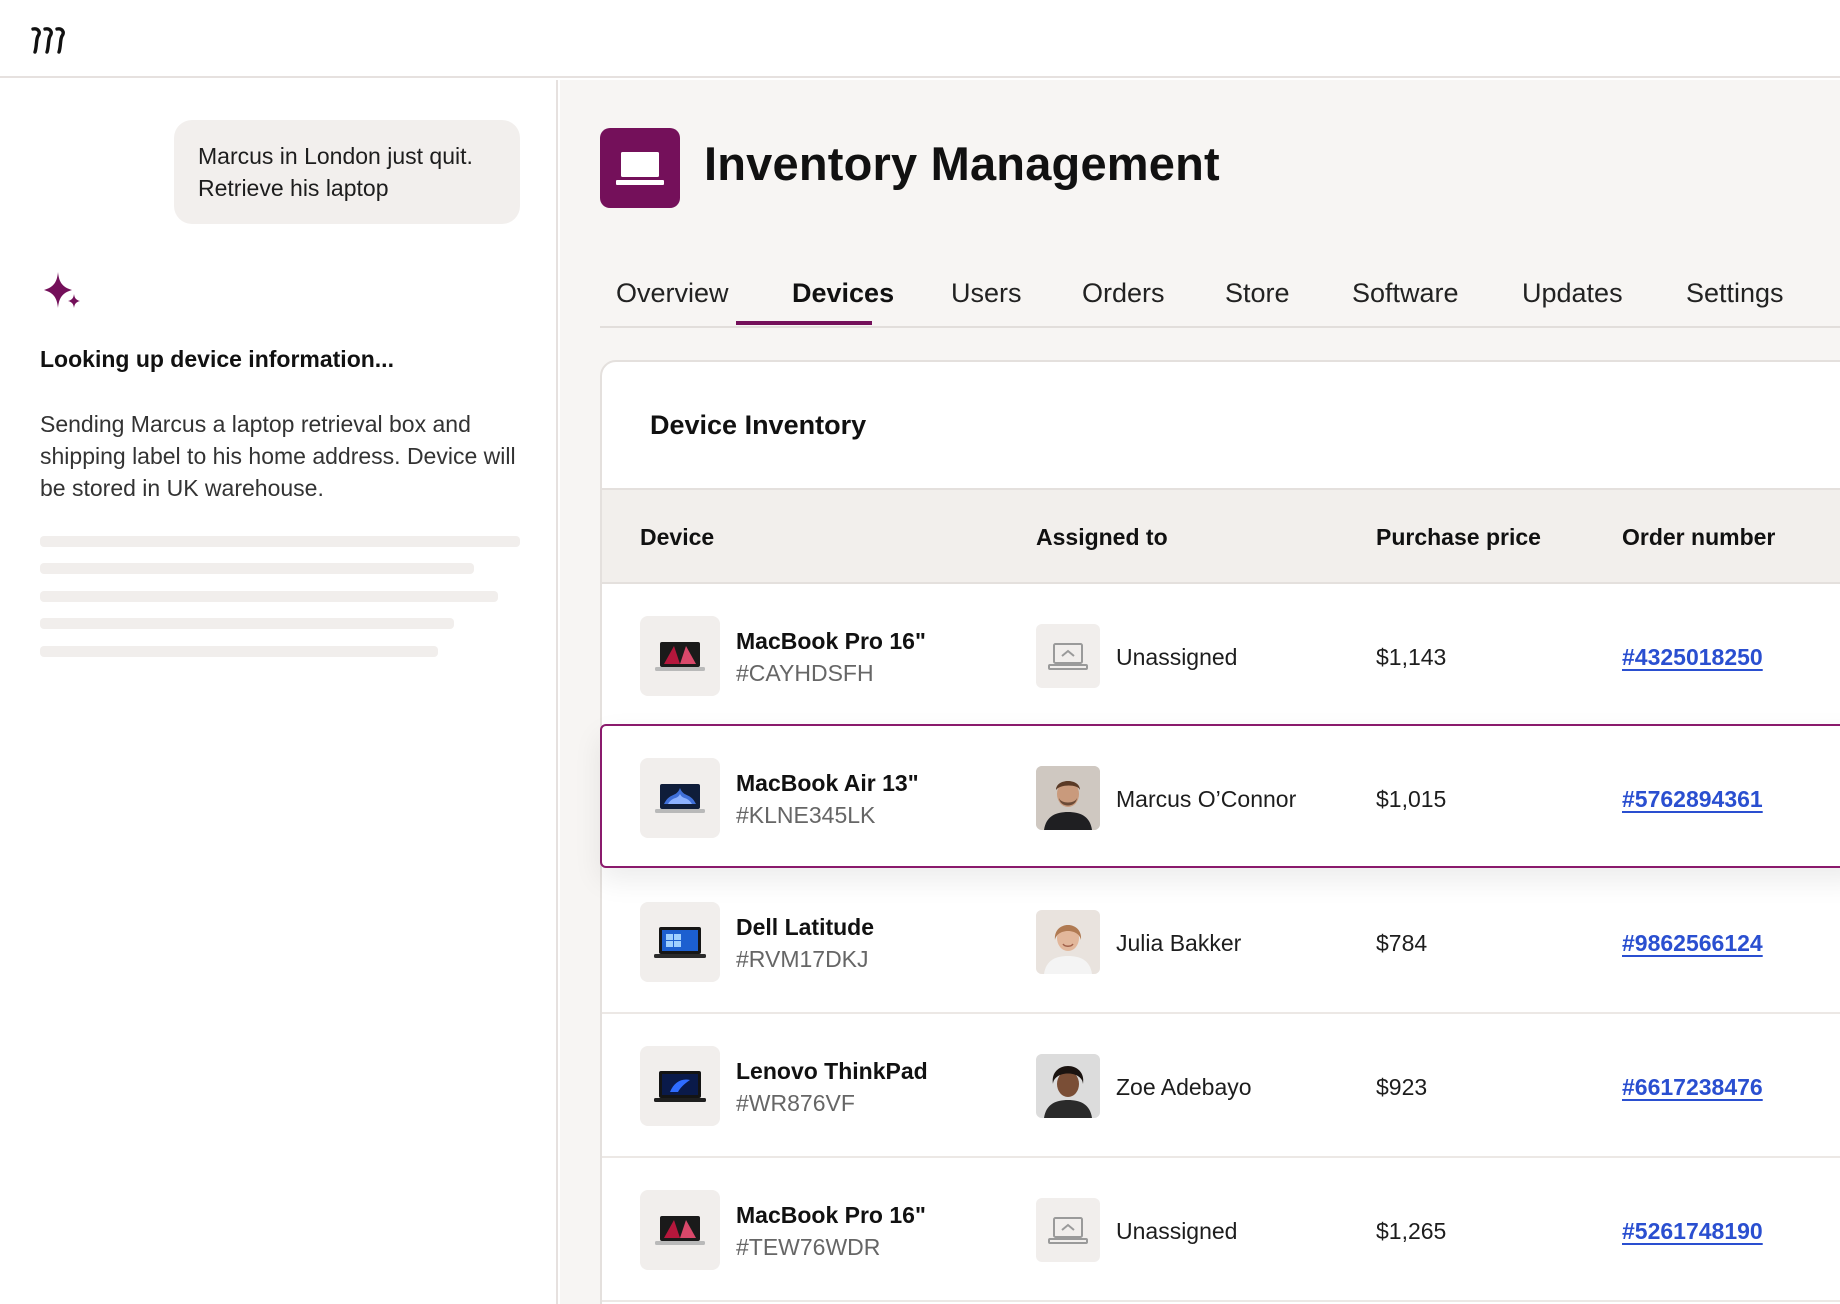  What do you see at coordinates (1257, 300) in the screenshot?
I see `tab-store: Store` at bounding box center [1257, 300].